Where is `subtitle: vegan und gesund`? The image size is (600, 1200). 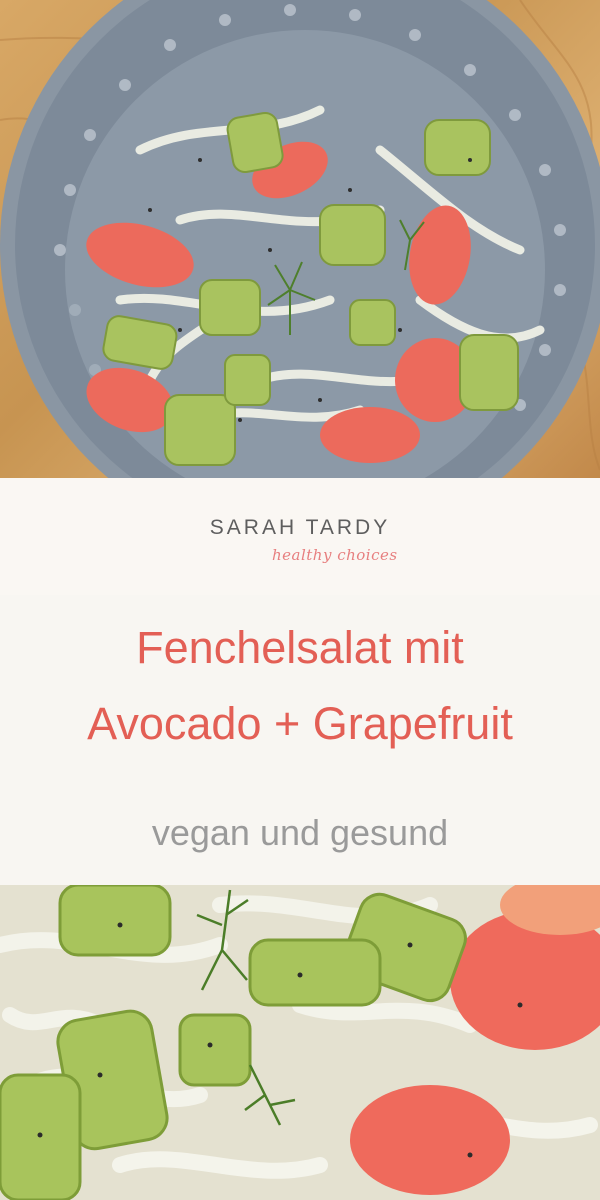
subtitle: vegan und gesund is located at coordinates (300, 832).